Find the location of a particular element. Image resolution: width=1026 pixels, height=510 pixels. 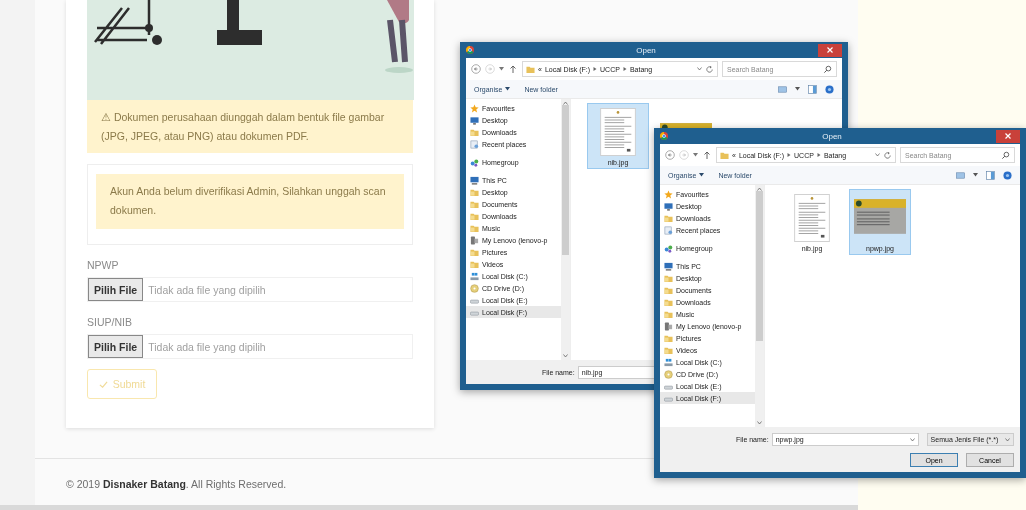

footer-text: © 2019 Disnaker Batang. All Rights Reserved. is located at coordinates (177, 484).